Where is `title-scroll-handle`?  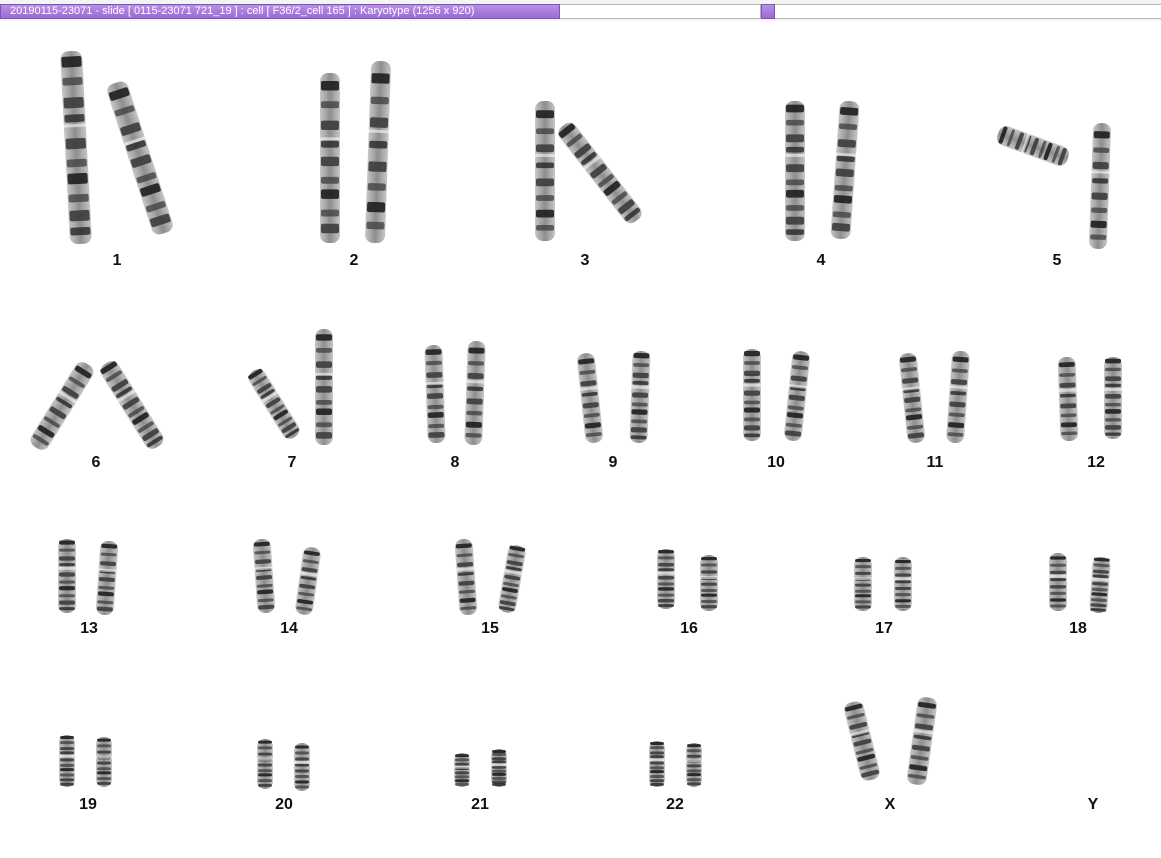 title-scroll-handle is located at coordinates (768, 11).